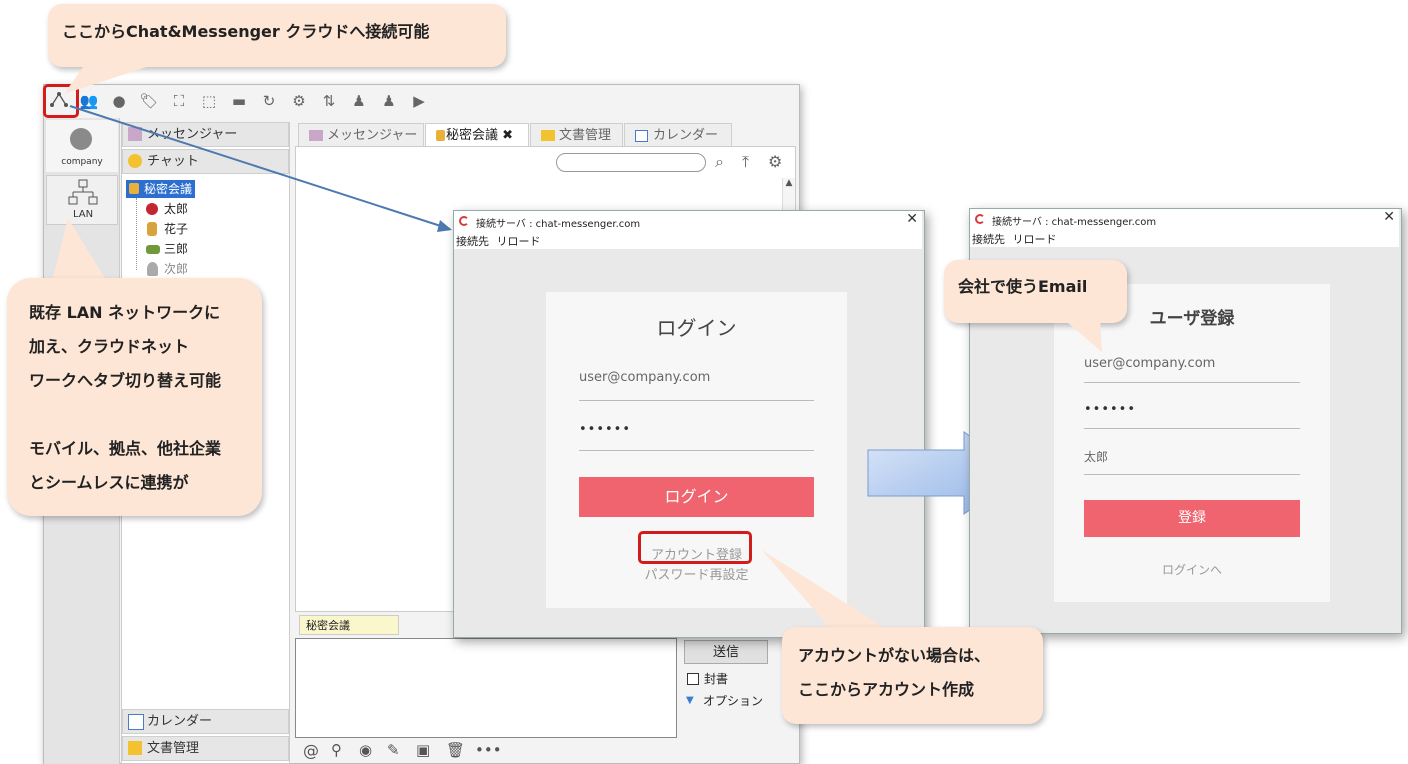 This screenshot has height=764, width=1408. Describe the element at coordinates (1035, 291) in the screenshot. I see `callout-email: 会社で使うEmail` at that location.